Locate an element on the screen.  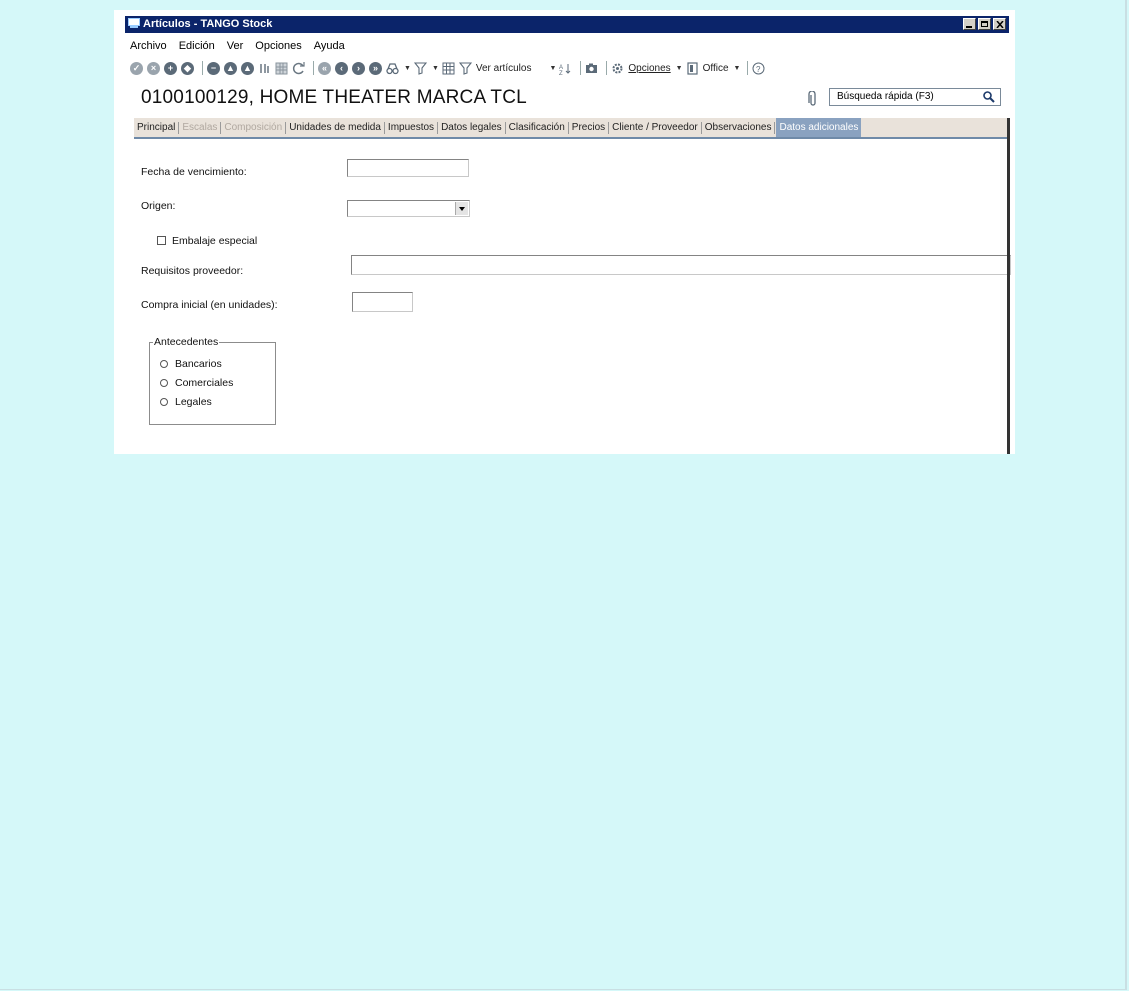
cancel-icon: × is located at coordinates (153, 68).